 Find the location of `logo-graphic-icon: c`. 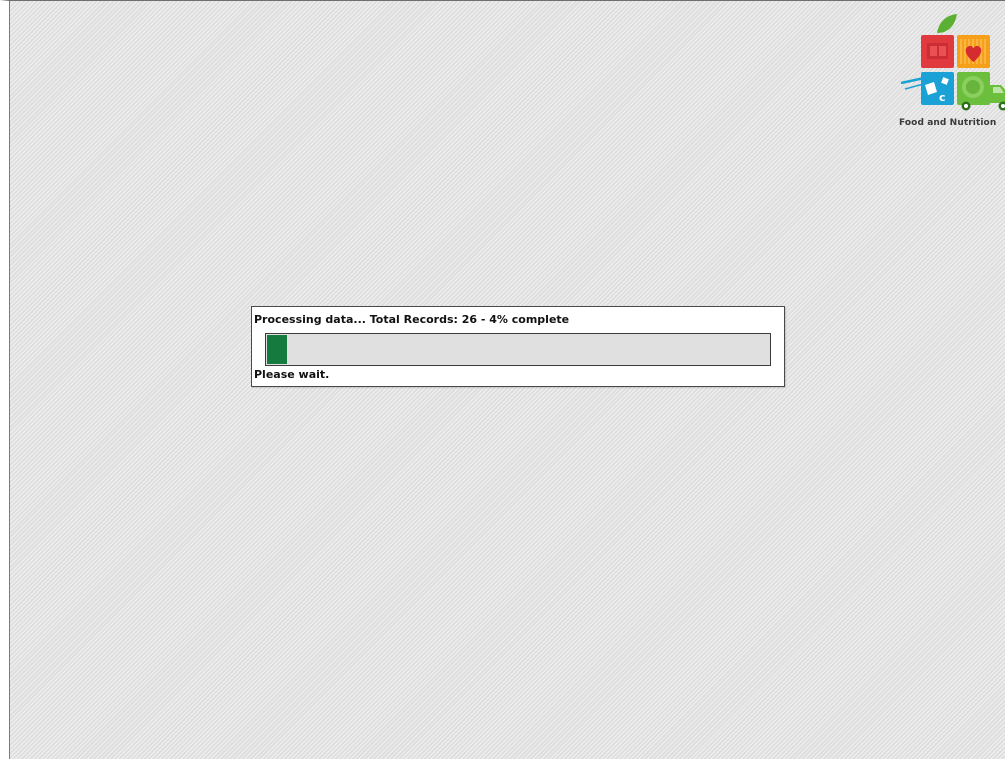

logo-graphic-icon: c is located at coordinates (952, 62).